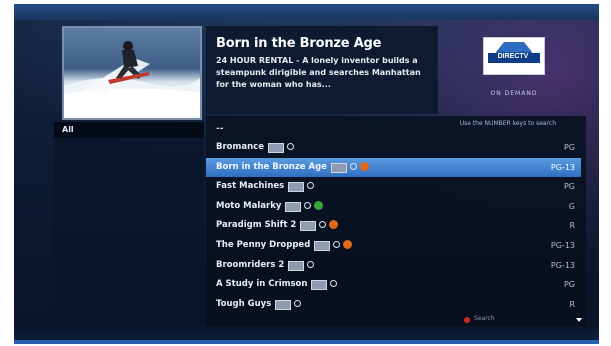 This screenshot has height=346, width=611. What do you see at coordinates (514, 93) in the screenshot?
I see `on-demand-label: ON DEMAND` at bounding box center [514, 93].